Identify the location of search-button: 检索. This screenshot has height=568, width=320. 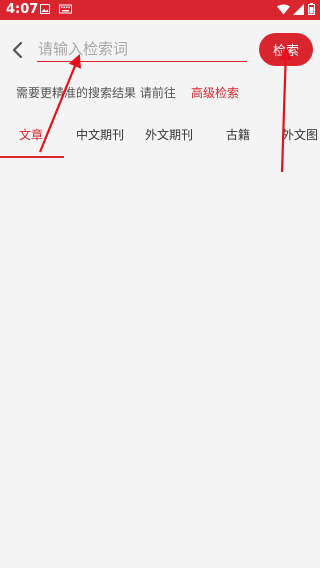
(286, 49).